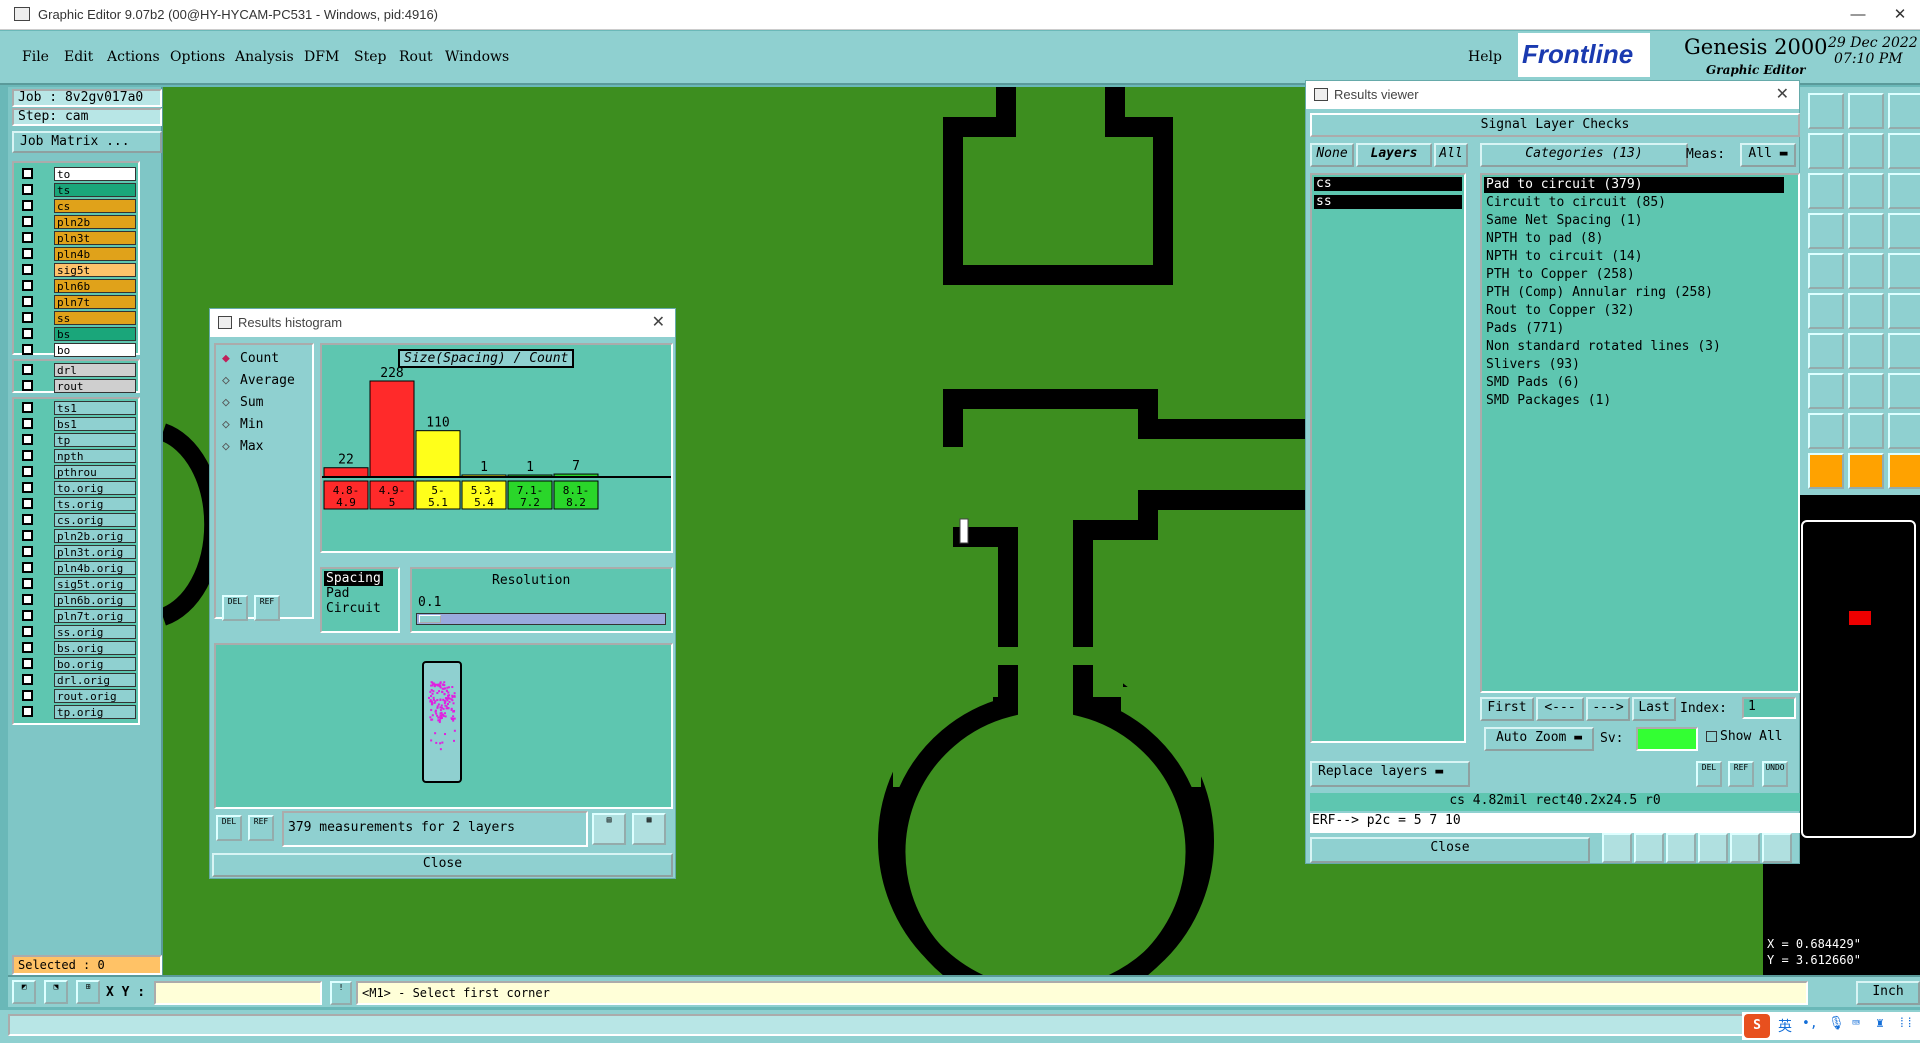 The width and height of the screenshot is (1920, 1043). I want to click on layer-row-ts.orig: ts.orig, so click(78, 504).